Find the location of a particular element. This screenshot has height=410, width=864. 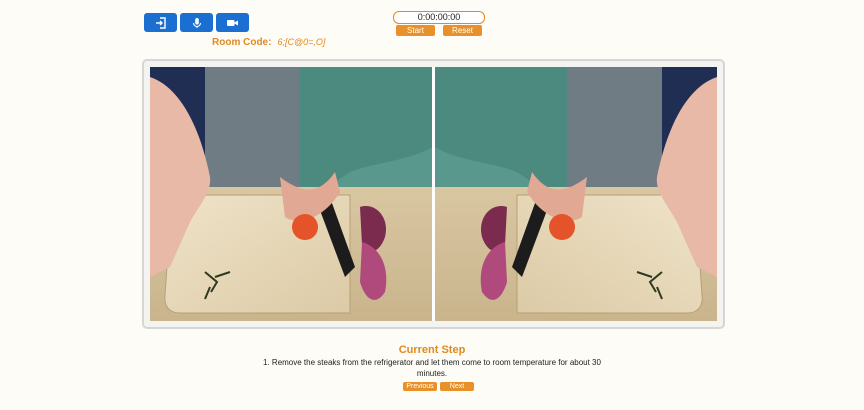

previous-button: Previous is located at coordinates (420, 386).